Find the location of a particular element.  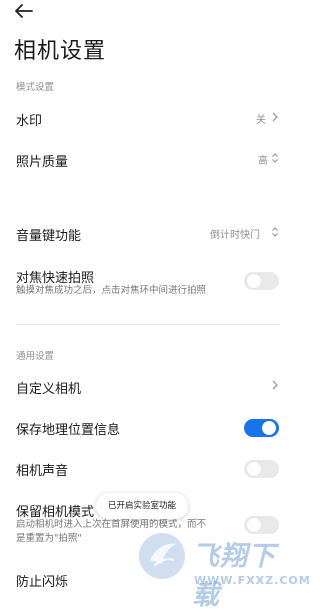

site-watermark: 飞翔下载 WWW.FXXZ.COM is located at coordinates (223, 569).